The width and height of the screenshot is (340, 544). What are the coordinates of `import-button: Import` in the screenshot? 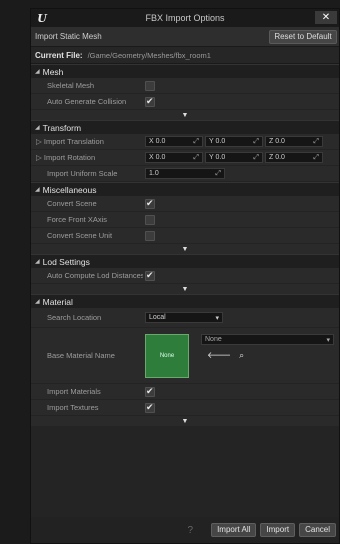 It's located at (278, 530).